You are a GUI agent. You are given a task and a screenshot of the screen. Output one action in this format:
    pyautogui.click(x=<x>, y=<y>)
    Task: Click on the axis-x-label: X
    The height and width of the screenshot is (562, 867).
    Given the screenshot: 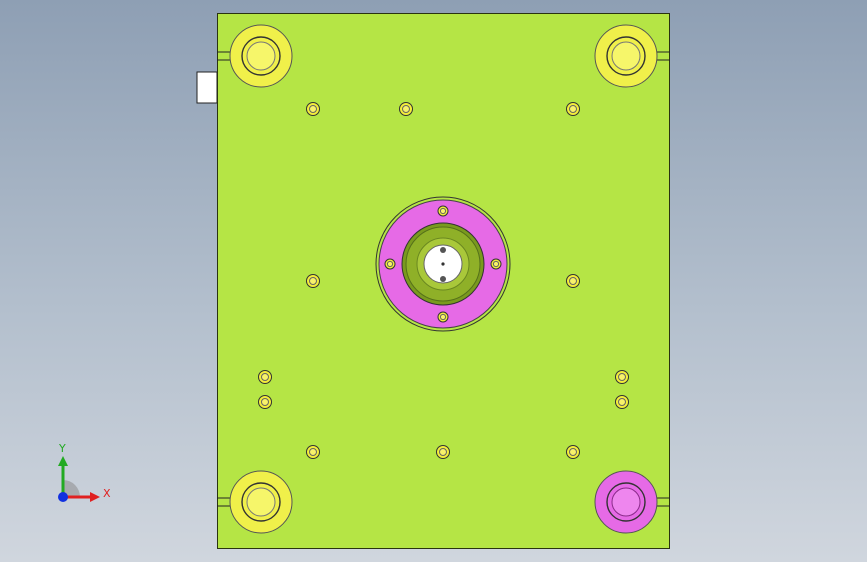 What is the action you would take?
    pyautogui.click(x=107, y=493)
    